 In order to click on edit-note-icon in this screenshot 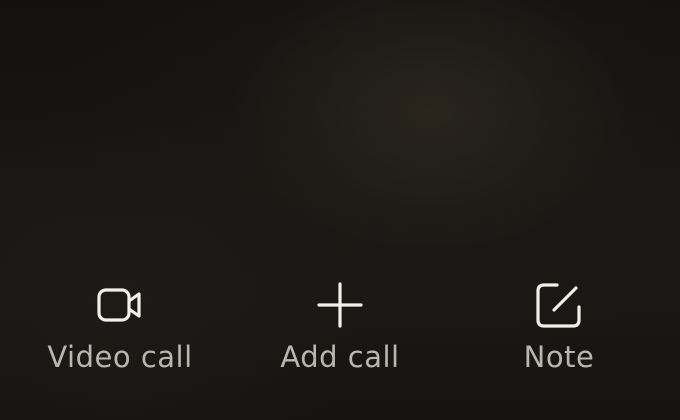, I will do `click(559, 306)`.